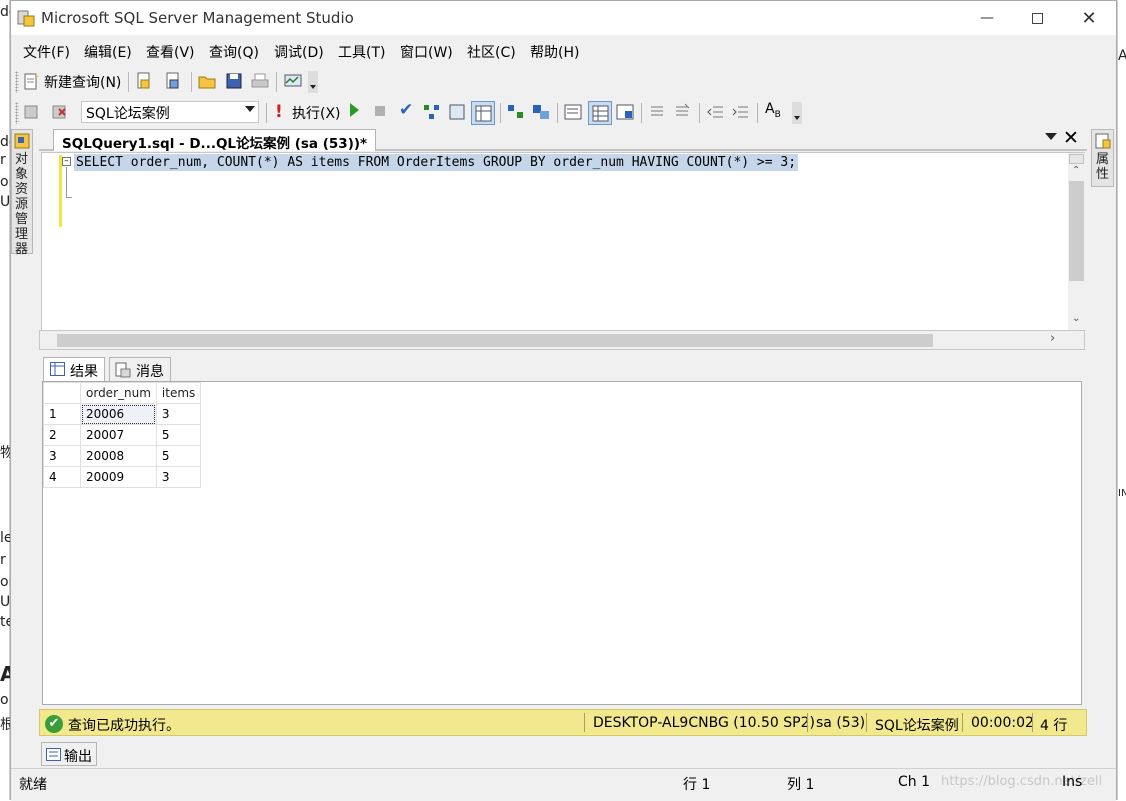  Describe the element at coordinates (495, 340) in the screenshot. I see `horizontal-scroll-thumb` at that location.